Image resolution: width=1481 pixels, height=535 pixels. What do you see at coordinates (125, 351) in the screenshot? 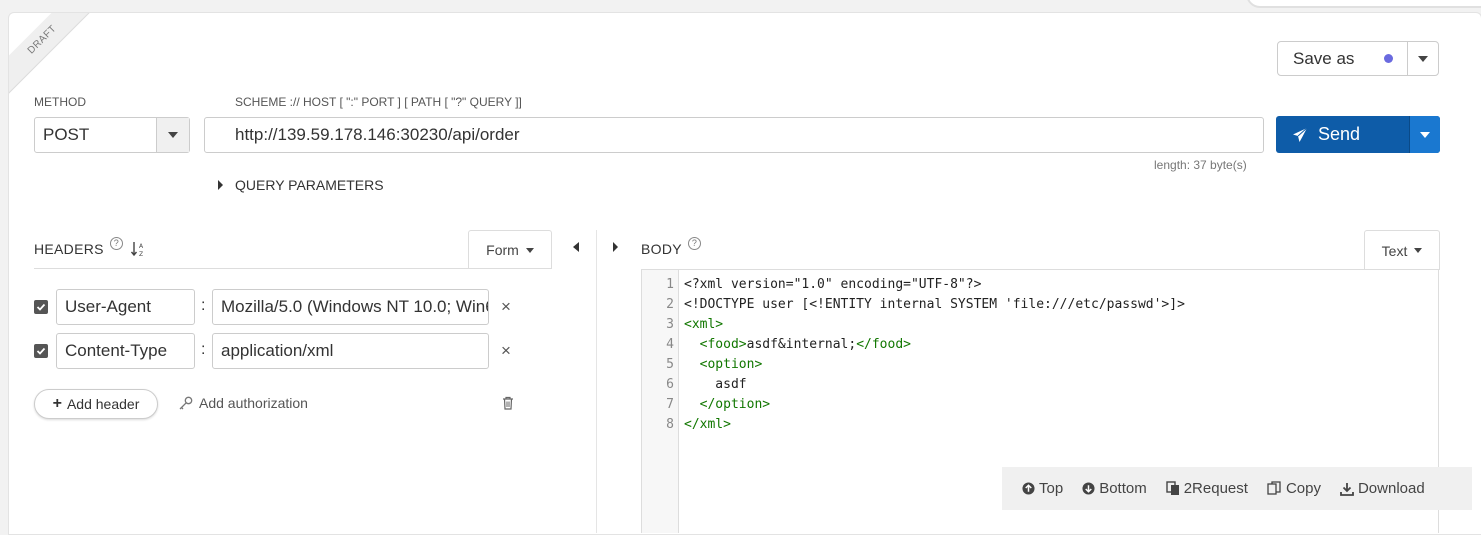
I see `header-name-input: Content-Type` at bounding box center [125, 351].